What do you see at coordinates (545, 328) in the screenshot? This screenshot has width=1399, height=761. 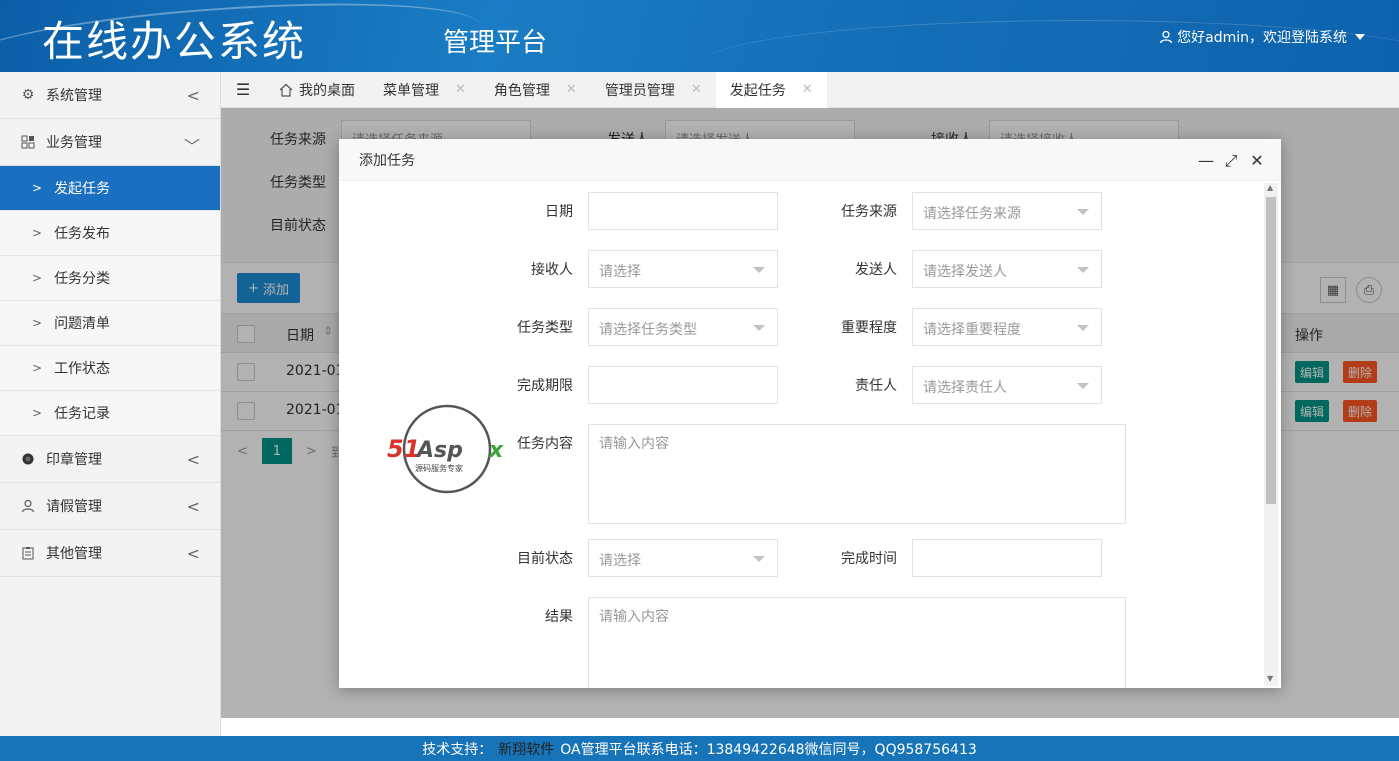 I see `type-label: 任务类型` at bounding box center [545, 328].